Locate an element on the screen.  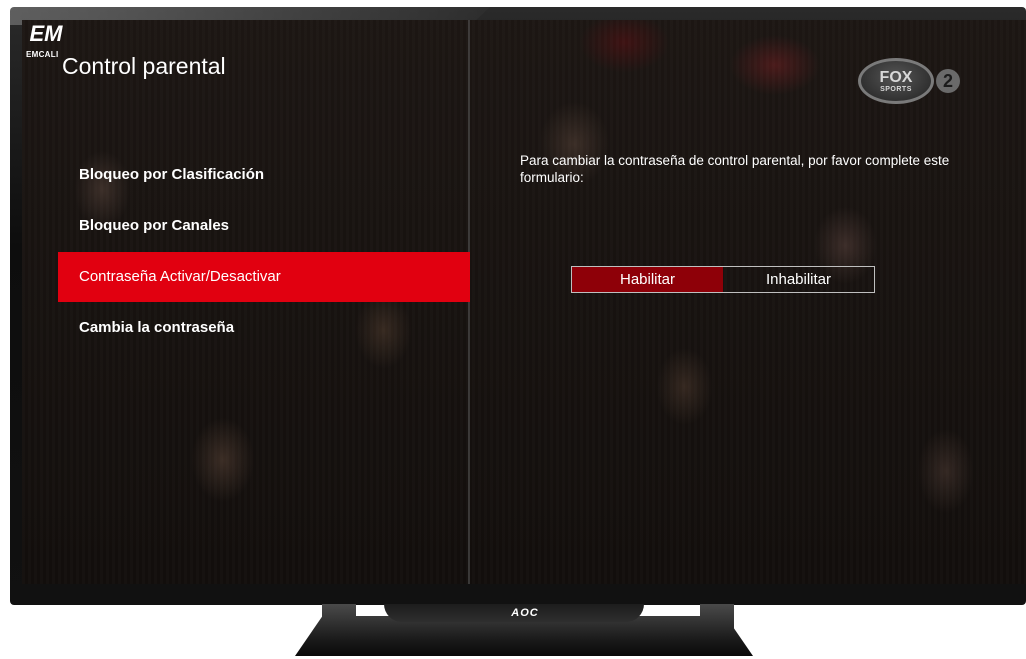
page-title: Control parental is located at coordinates (144, 66).